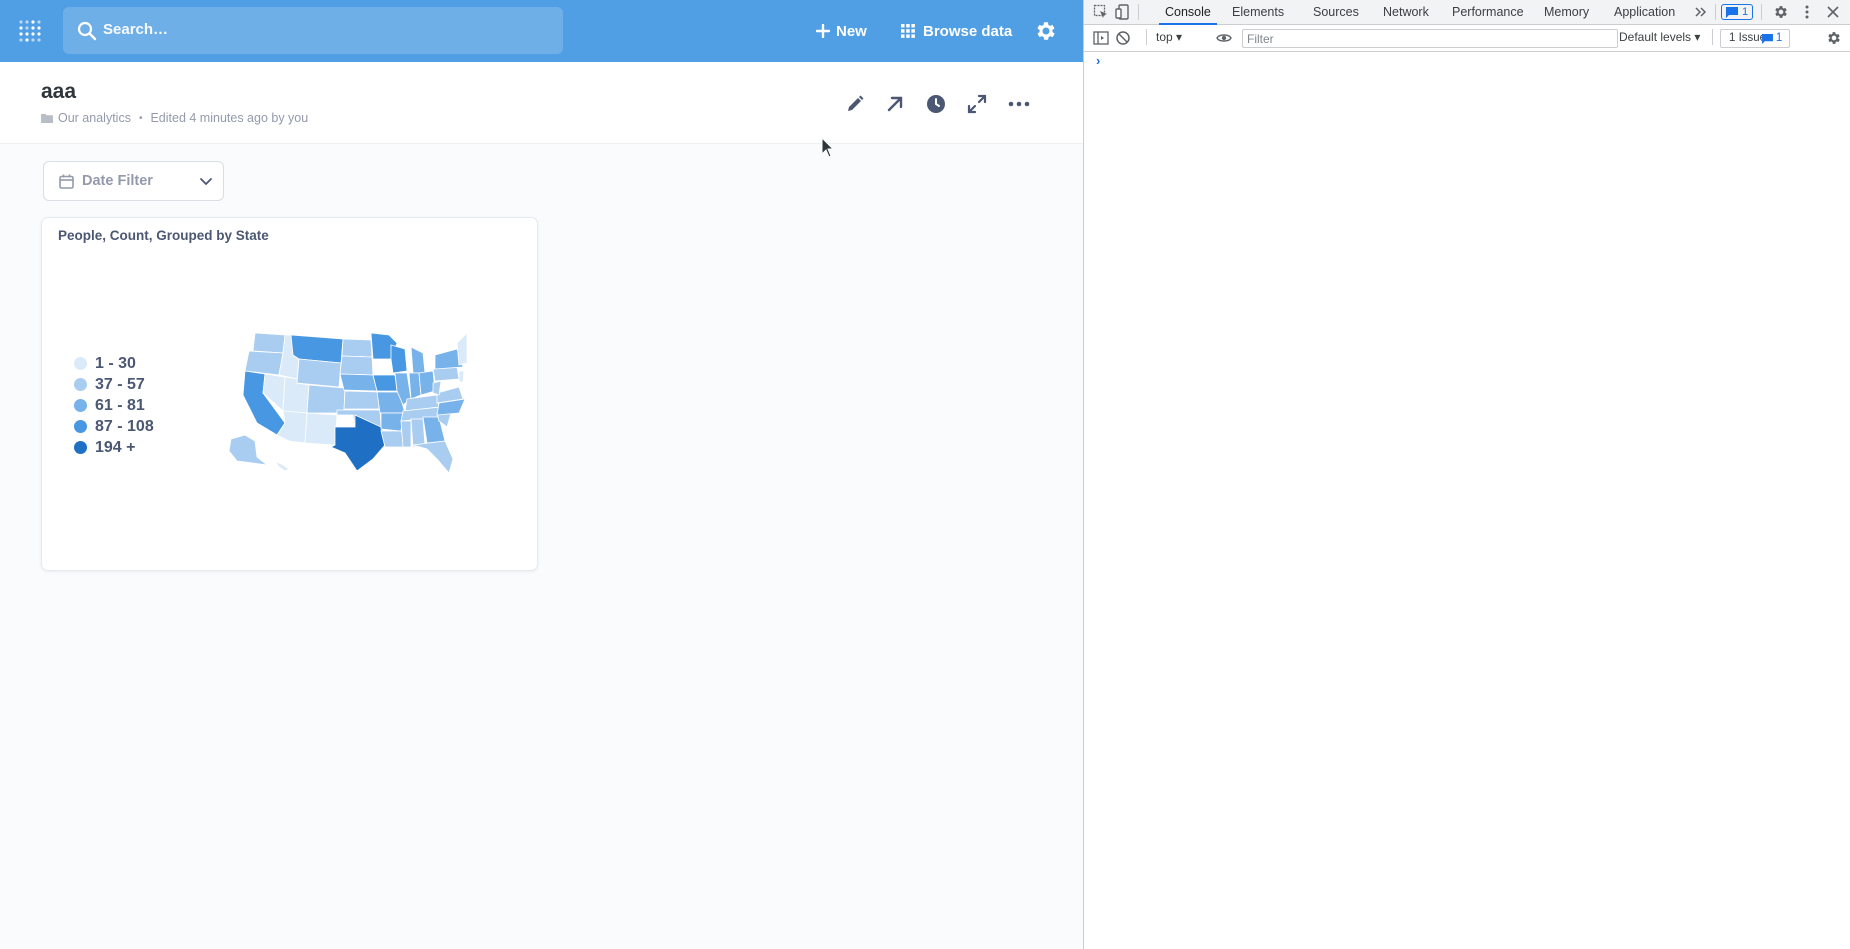  Describe the element at coordinates (418, 433) in the screenshot. I see `state-alabama` at that location.